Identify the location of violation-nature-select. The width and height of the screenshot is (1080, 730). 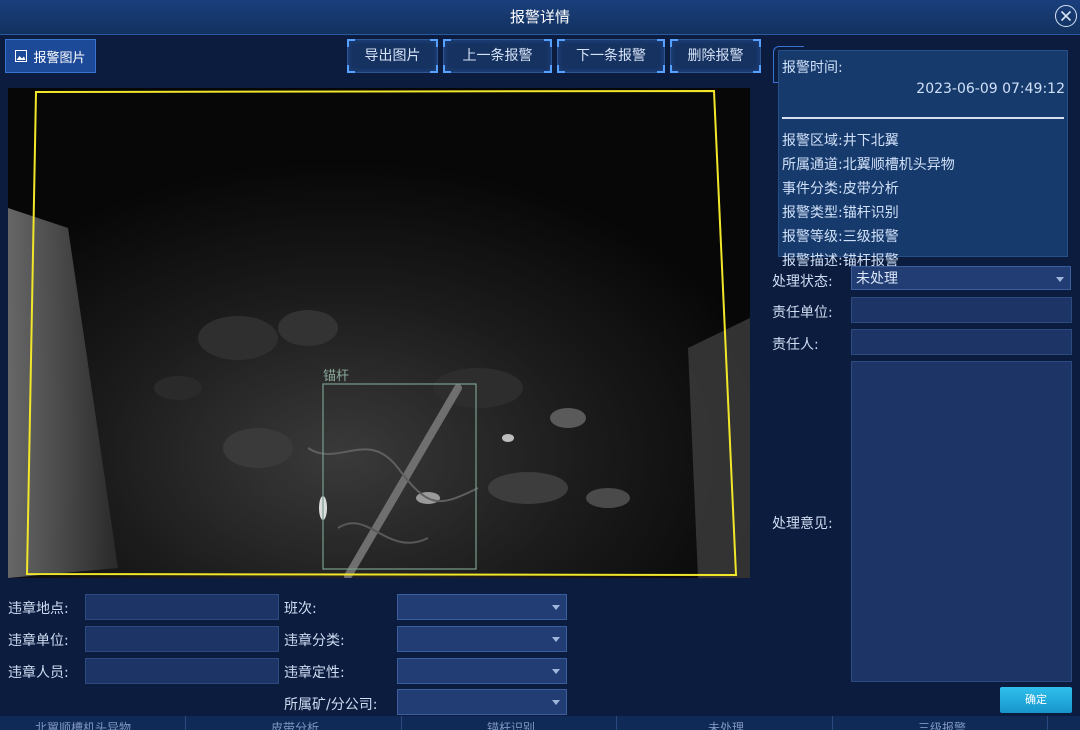
(482, 671).